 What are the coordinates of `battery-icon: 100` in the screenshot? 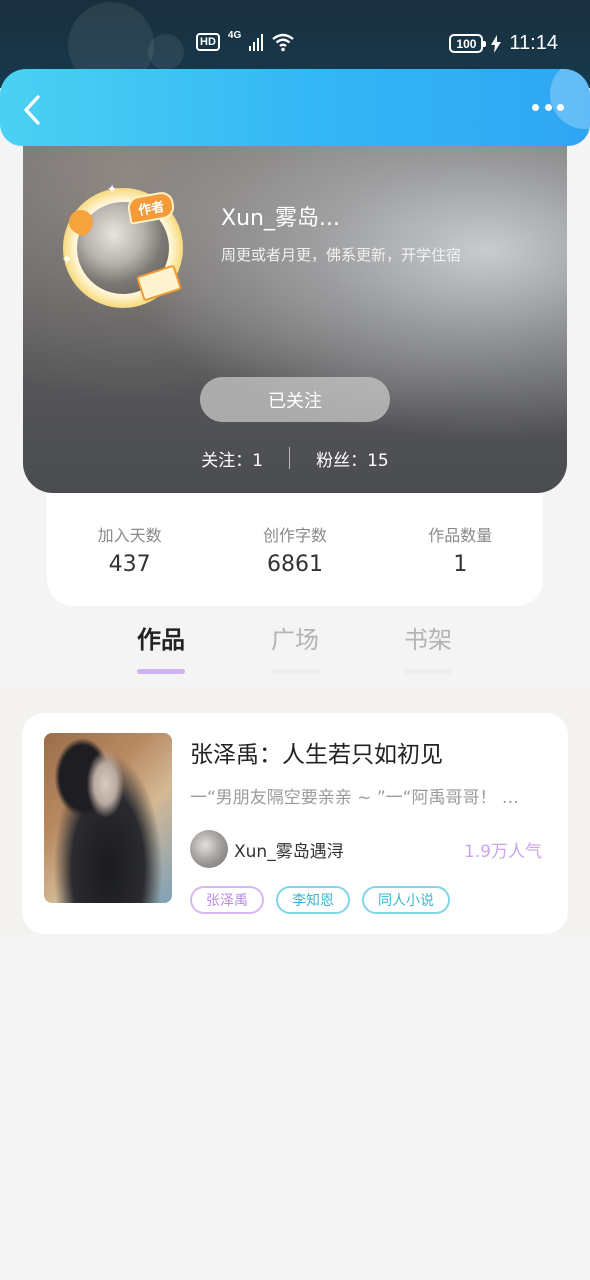 It's located at (468, 43).